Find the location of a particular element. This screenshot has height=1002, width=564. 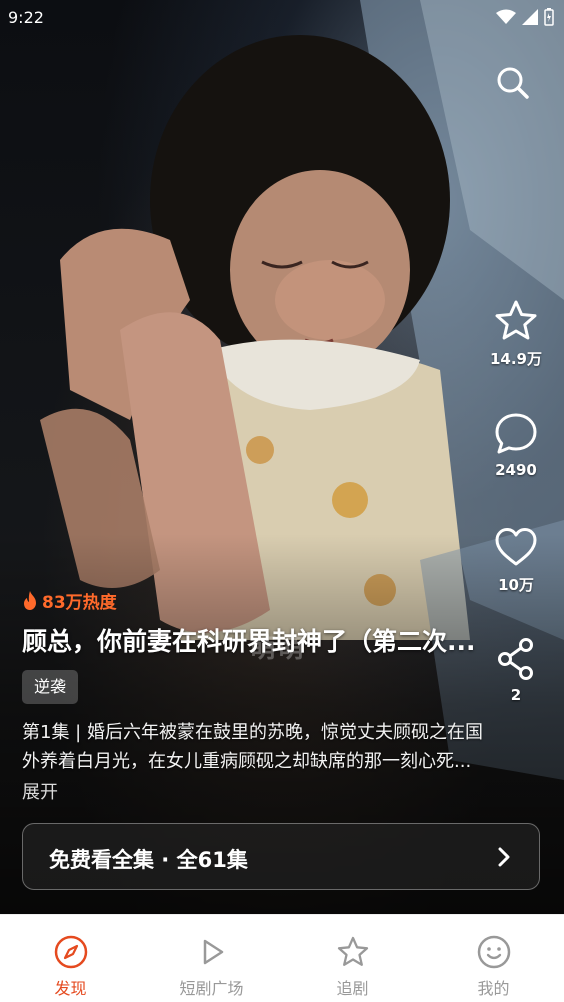

expand-link: 展开 is located at coordinates (40, 791).